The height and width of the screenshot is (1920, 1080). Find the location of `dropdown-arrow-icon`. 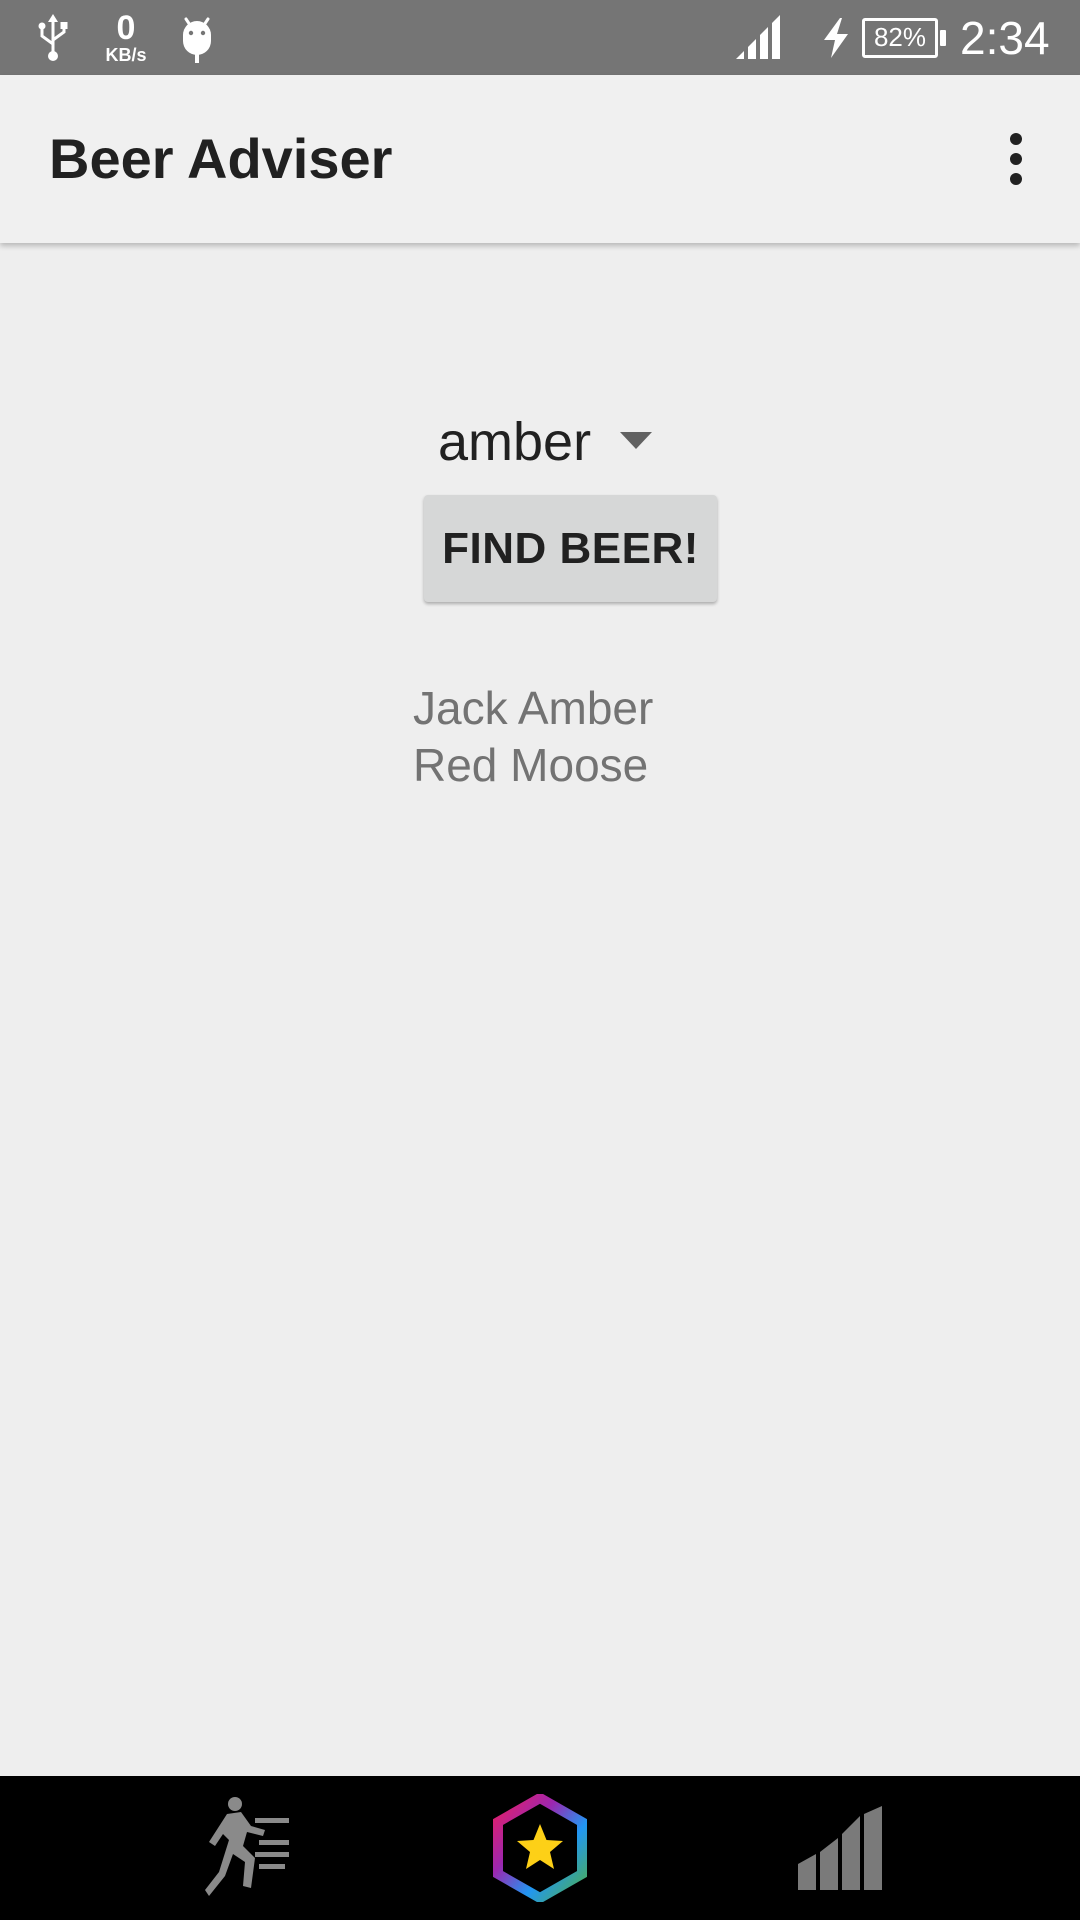

dropdown-arrow-icon is located at coordinates (636, 443).